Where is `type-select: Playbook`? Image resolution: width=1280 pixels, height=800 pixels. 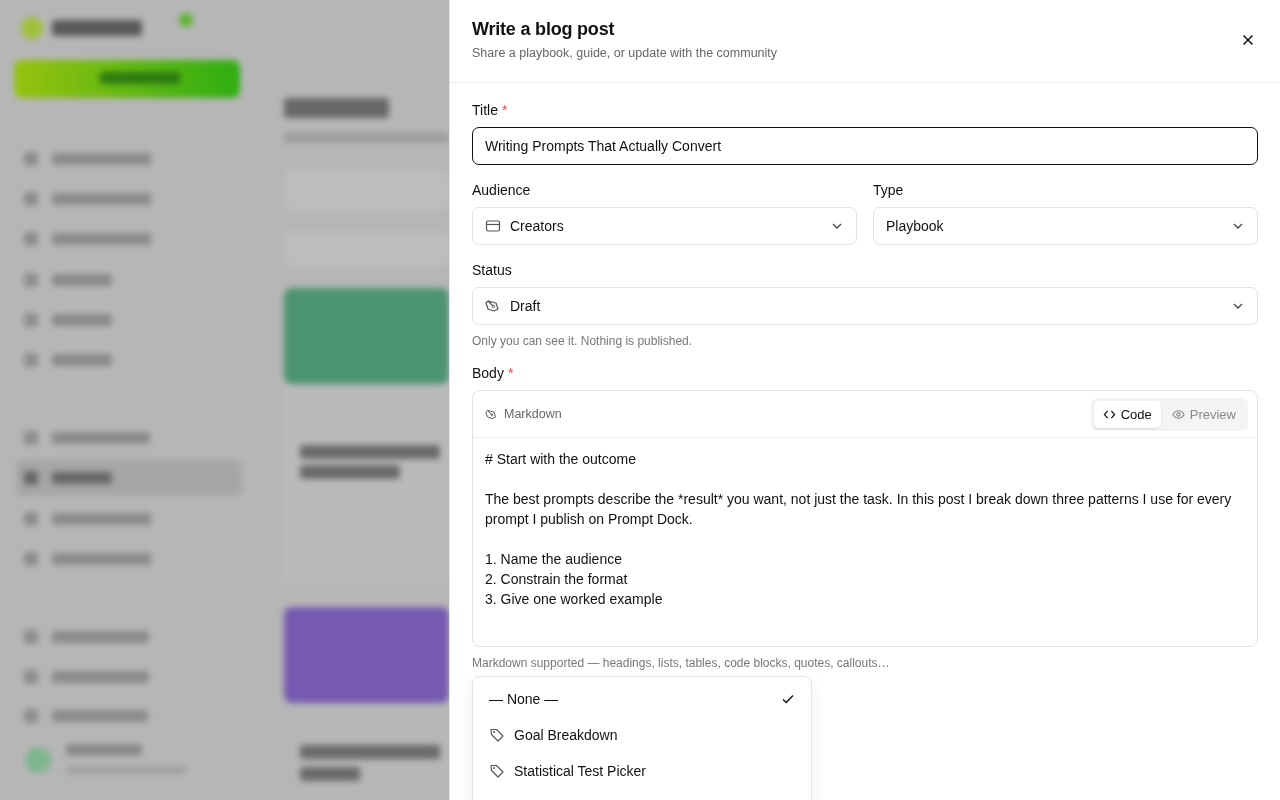
type-select: Playbook is located at coordinates (1065, 226).